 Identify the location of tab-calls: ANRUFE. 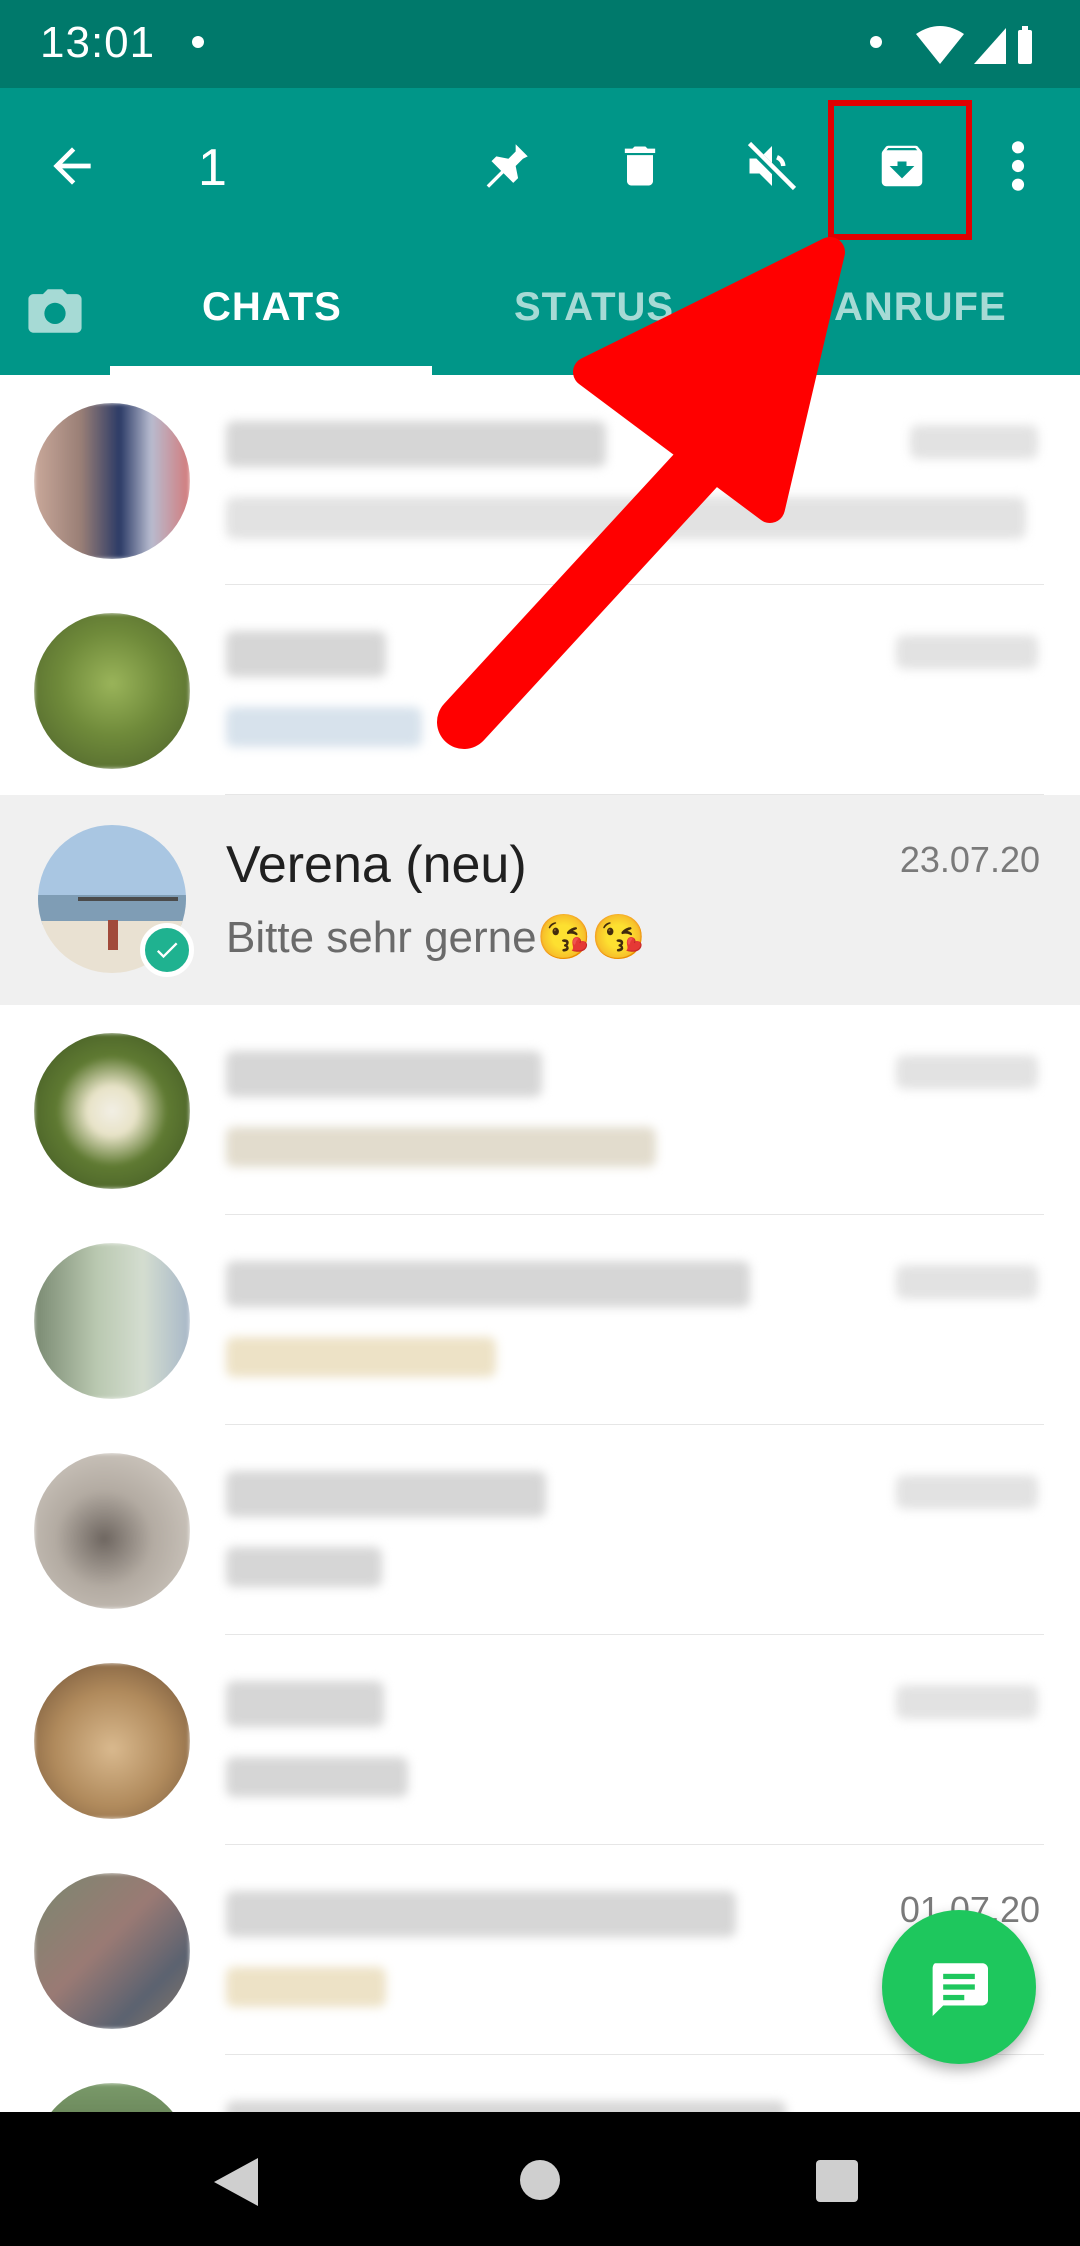
(920, 307).